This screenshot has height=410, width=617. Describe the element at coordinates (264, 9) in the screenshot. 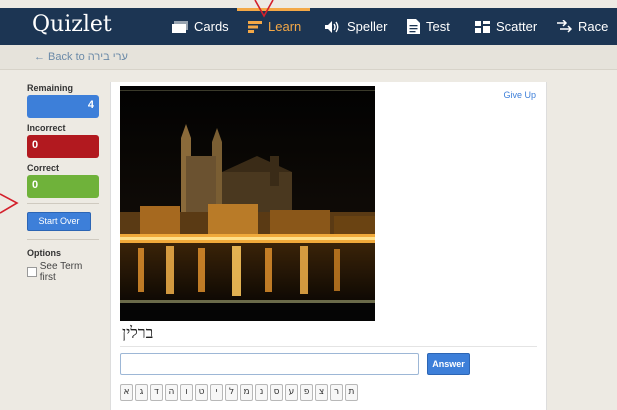

I see `annotation-arrow-down` at that location.